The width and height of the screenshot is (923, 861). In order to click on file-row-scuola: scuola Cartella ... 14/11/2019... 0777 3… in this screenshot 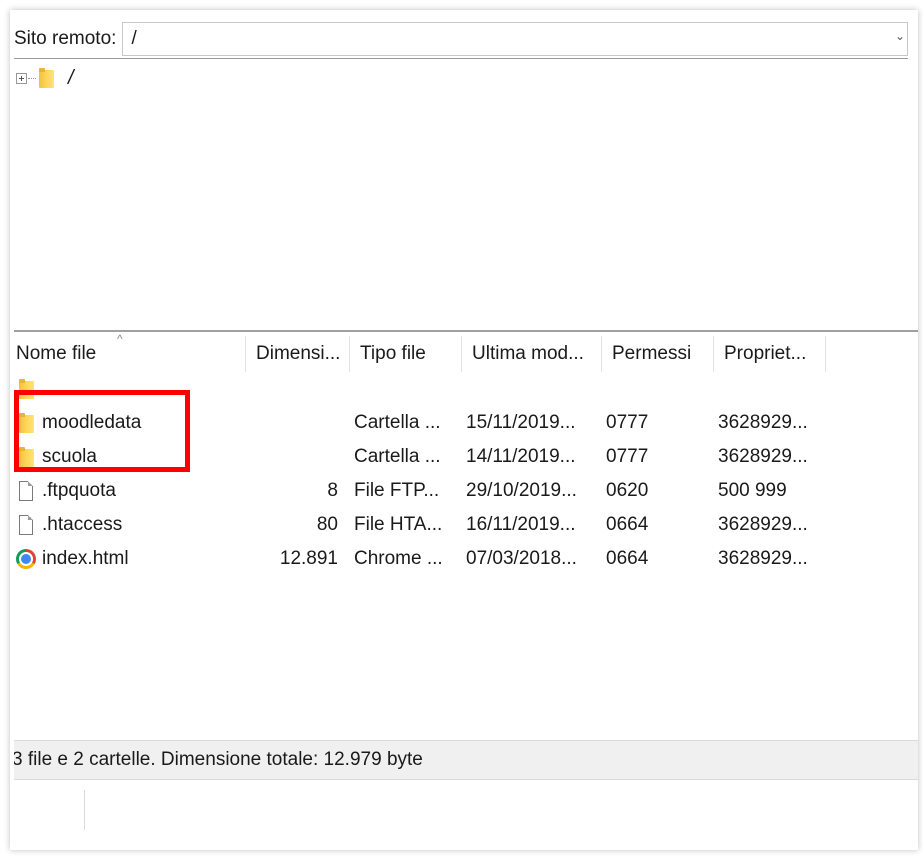, I will do `click(466, 457)`.